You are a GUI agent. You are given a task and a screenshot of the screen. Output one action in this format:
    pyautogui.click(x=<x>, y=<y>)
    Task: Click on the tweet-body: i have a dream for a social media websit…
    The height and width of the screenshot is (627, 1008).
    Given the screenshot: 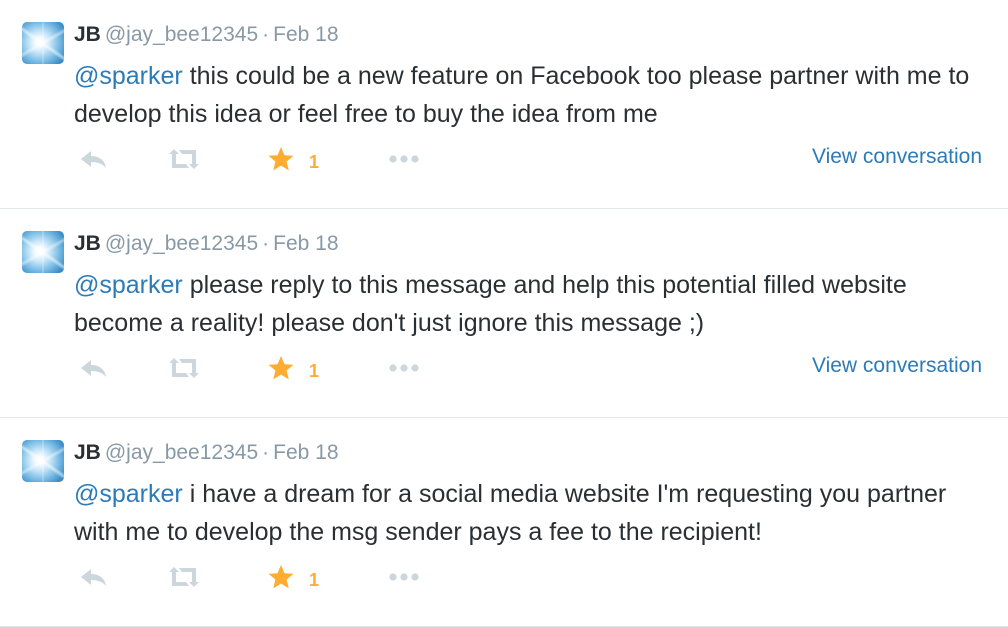 What is the action you would take?
    pyautogui.click(x=510, y=513)
    